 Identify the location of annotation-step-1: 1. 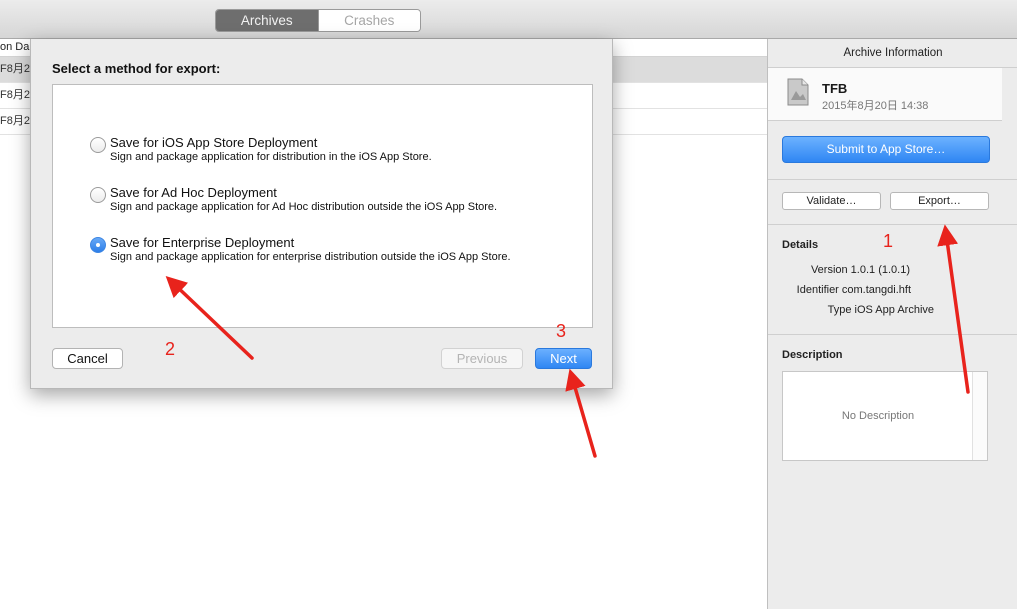
(888, 241).